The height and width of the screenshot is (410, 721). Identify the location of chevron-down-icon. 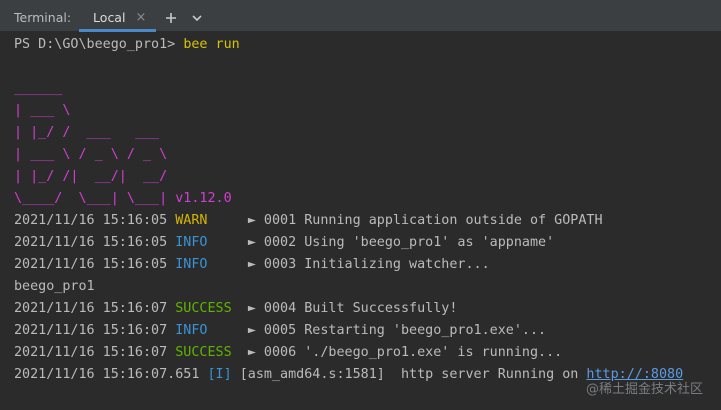
(197, 18).